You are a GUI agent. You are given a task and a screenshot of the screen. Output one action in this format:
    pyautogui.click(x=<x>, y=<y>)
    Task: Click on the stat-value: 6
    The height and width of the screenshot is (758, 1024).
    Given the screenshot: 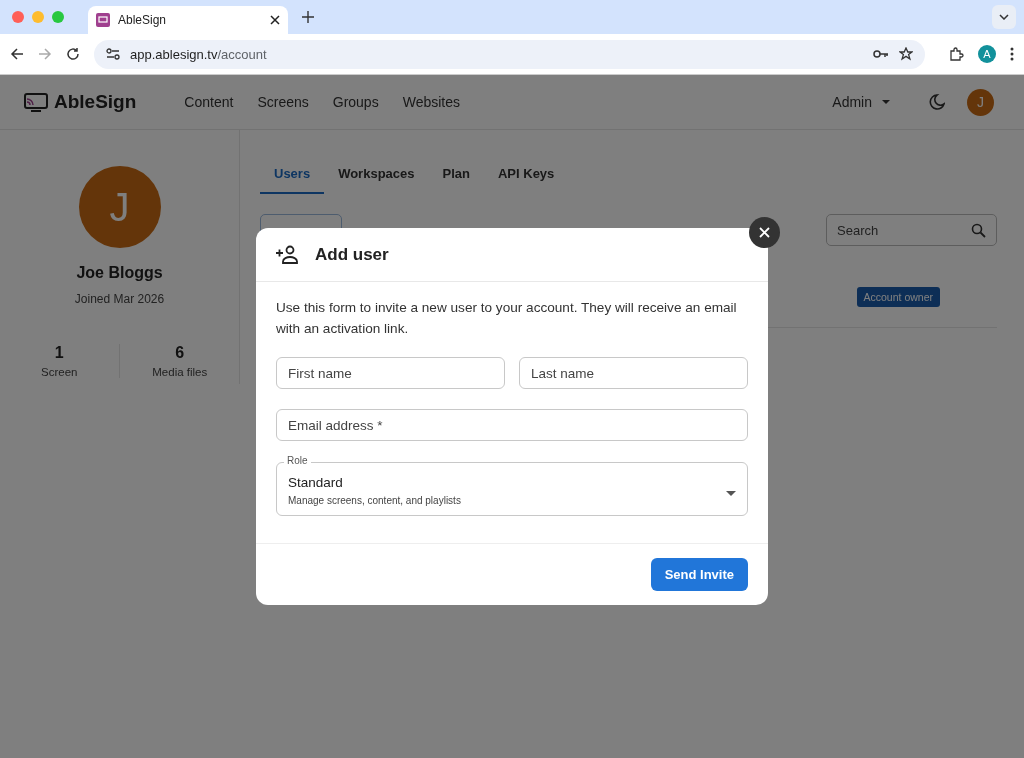 What is the action you would take?
    pyautogui.click(x=180, y=353)
    